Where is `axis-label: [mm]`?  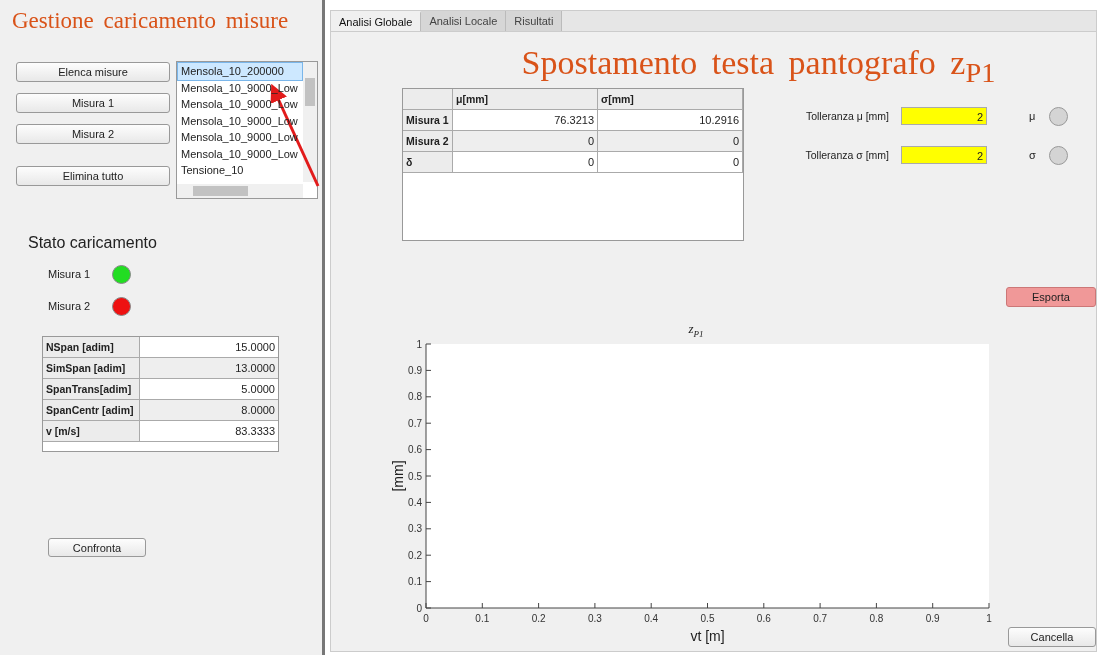 axis-label: [mm] is located at coordinates (398, 476).